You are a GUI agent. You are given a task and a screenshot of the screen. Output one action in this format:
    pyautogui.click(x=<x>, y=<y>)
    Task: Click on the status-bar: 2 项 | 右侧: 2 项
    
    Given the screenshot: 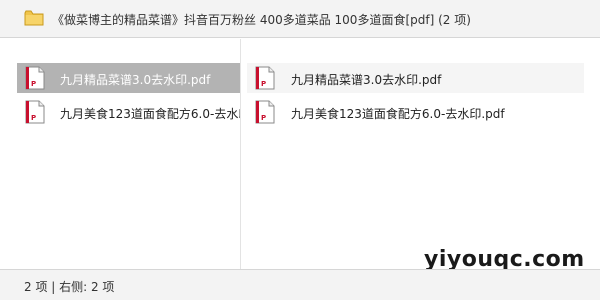 What is the action you would take?
    pyautogui.click(x=300, y=284)
    